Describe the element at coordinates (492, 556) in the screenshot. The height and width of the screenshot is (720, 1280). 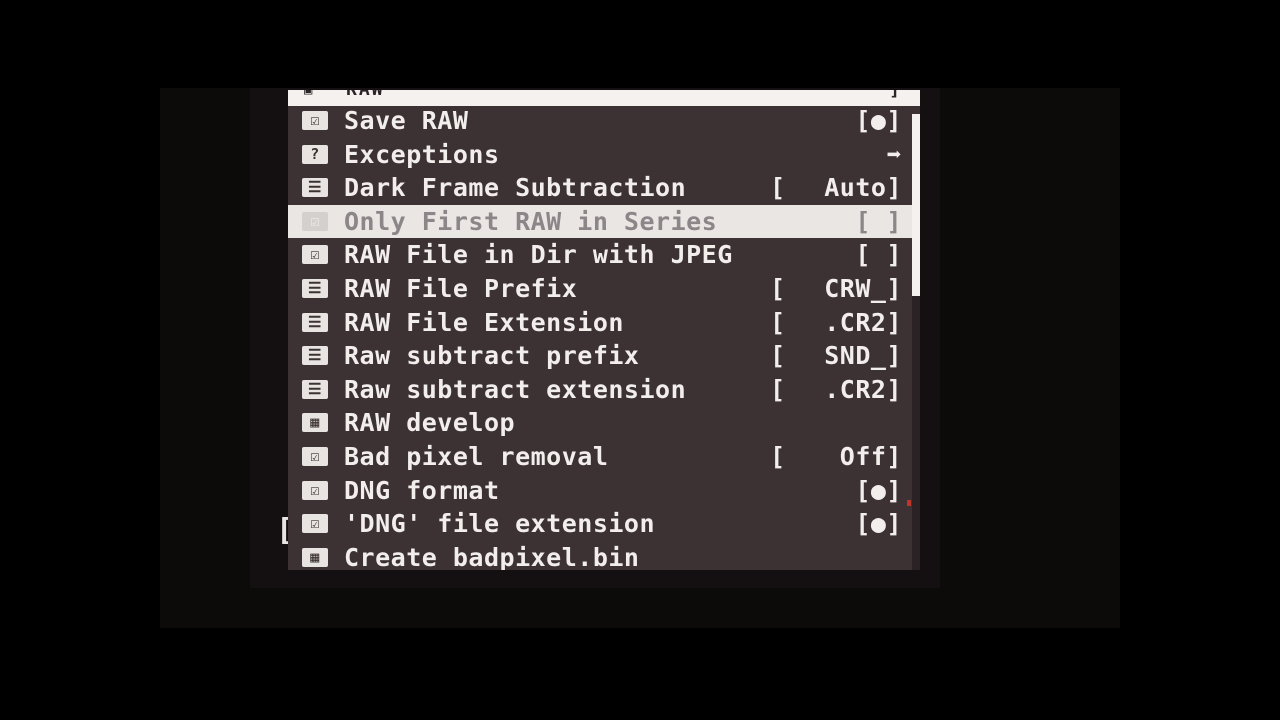
I see `menu-item-label: Create badpixel.bin` at that location.